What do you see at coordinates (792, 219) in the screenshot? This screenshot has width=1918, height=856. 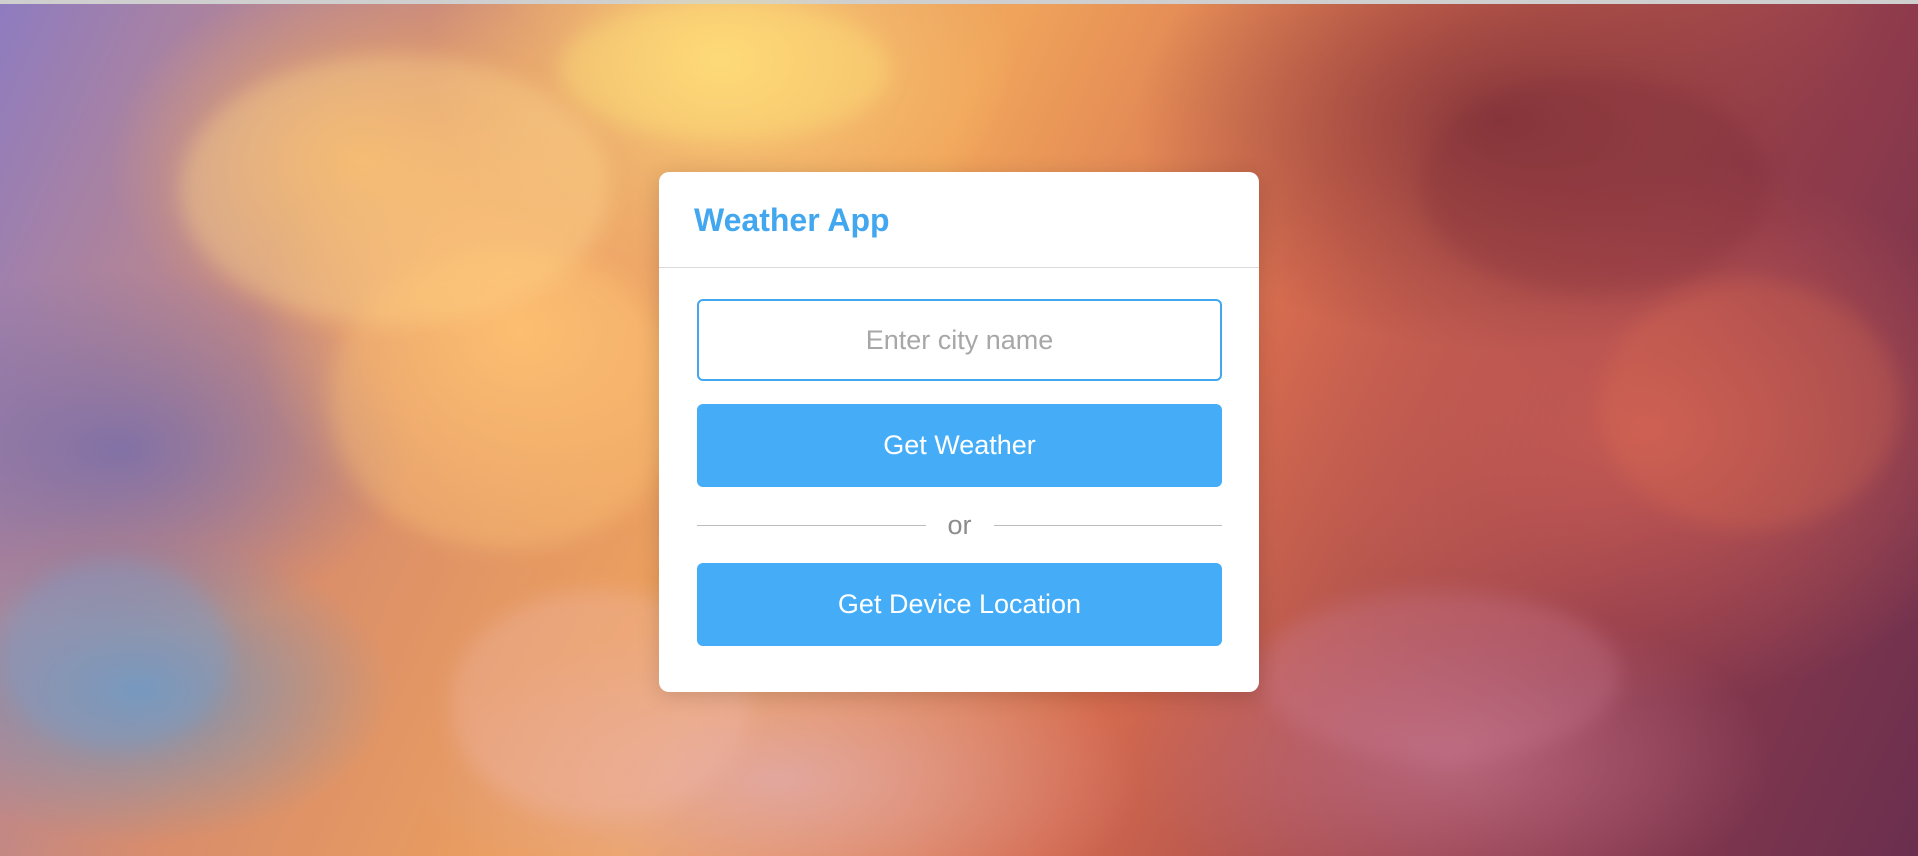 I see `app-title: Weather App` at bounding box center [792, 219].